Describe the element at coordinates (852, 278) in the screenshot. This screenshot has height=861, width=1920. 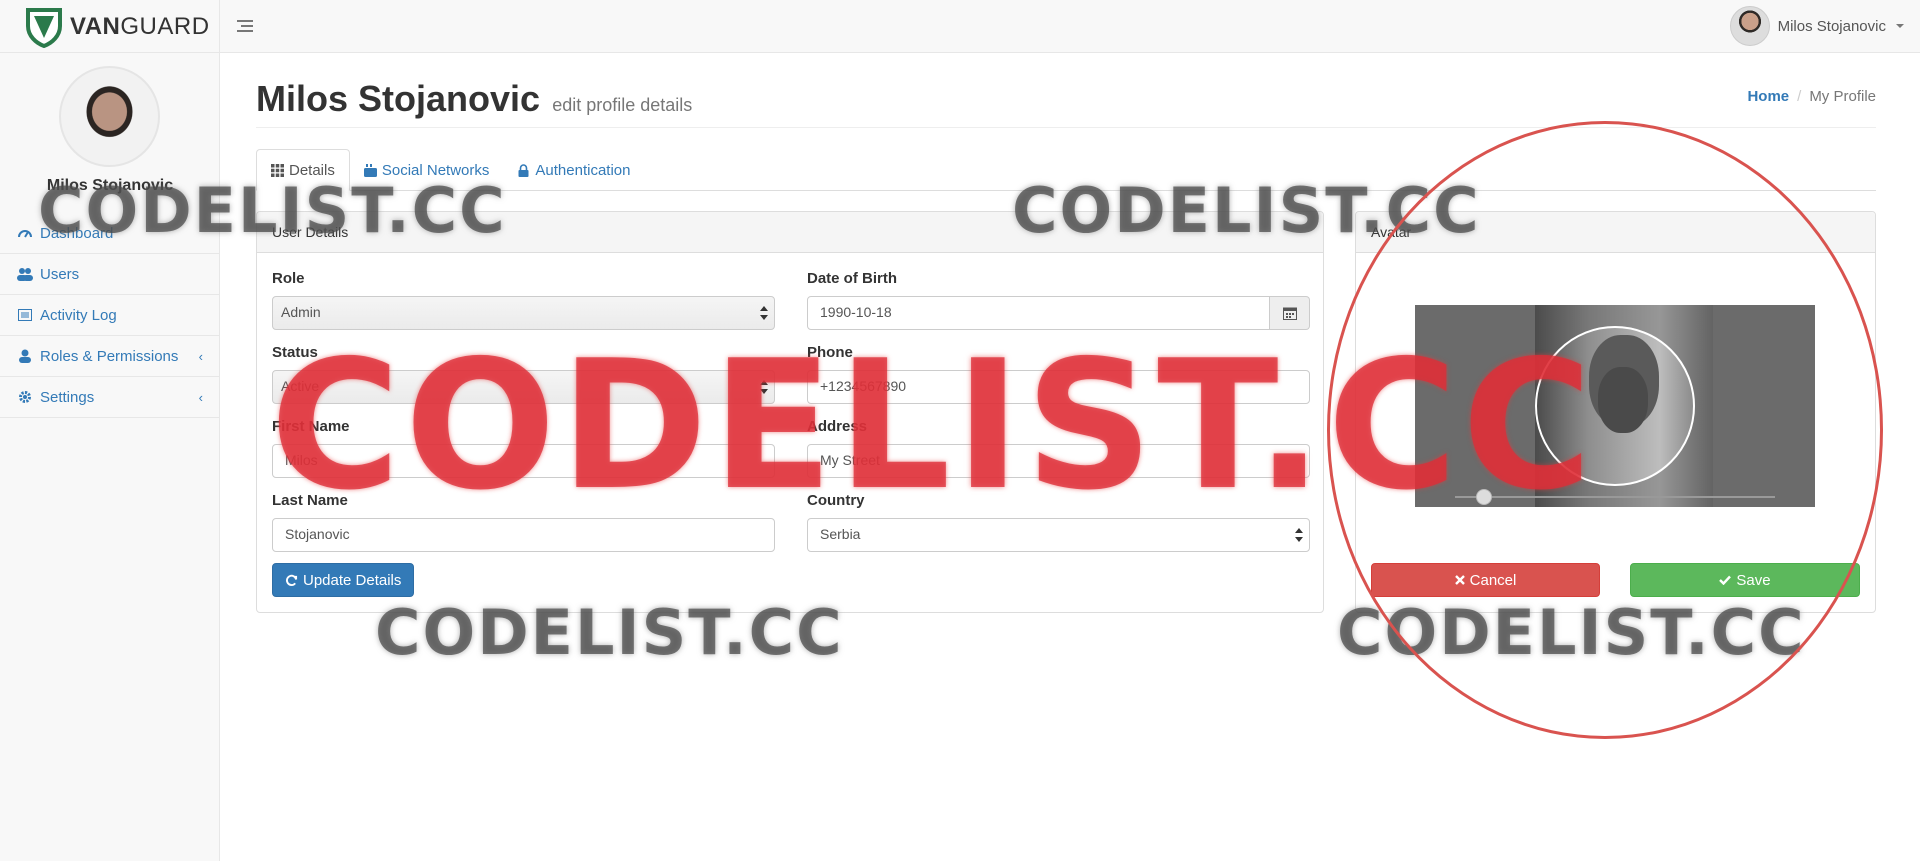
I see `dob-label: Date of Birth` at that location.